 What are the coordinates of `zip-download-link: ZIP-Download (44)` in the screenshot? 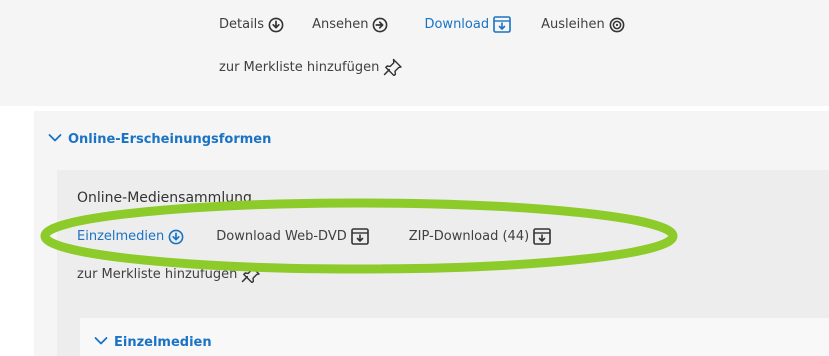 It's located at (480, 236).